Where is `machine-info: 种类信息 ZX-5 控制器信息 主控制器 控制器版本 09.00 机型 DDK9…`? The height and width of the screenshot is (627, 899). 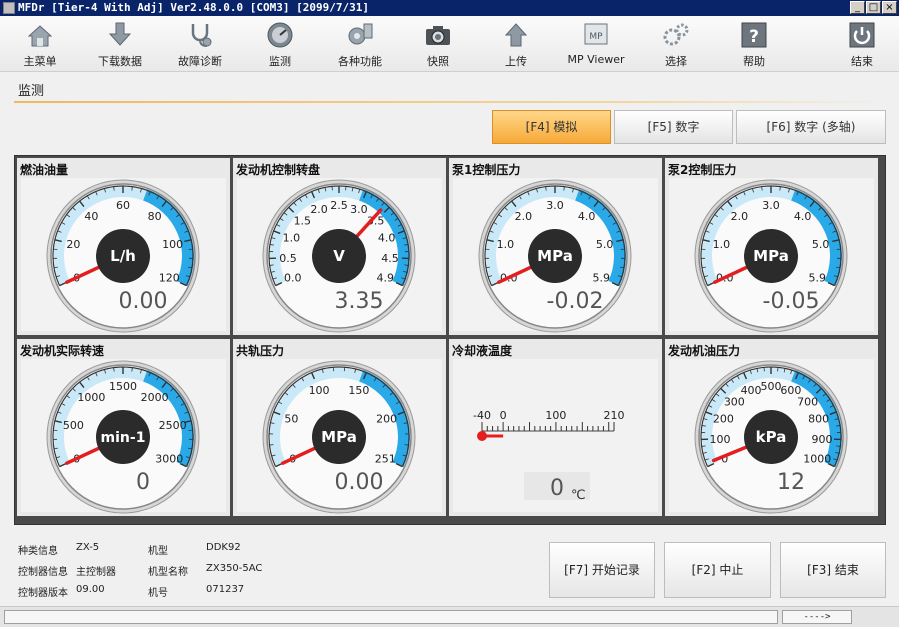
machine-info: 种类信息 ZX-5 控制器信息 主控制器 控制器版本 09.00 机型 DDK9… is located at coordinates (270, 567).